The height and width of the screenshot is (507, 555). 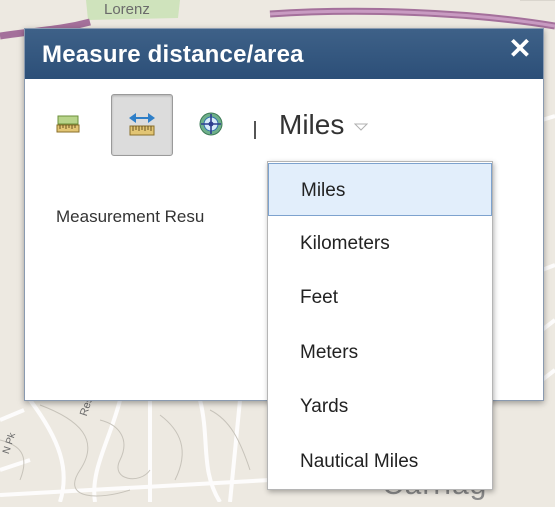 I want to click on map-label-lorenz: Lorenz, so click(x=127, y=9).